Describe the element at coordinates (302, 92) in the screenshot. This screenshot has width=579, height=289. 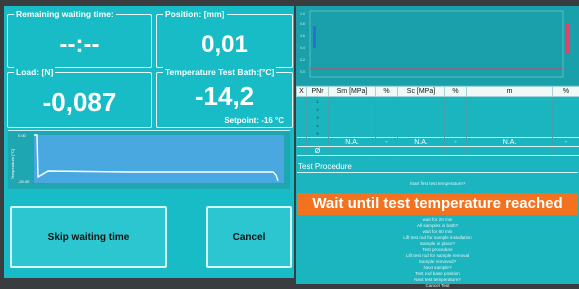
I see `column-header: X` at that location.